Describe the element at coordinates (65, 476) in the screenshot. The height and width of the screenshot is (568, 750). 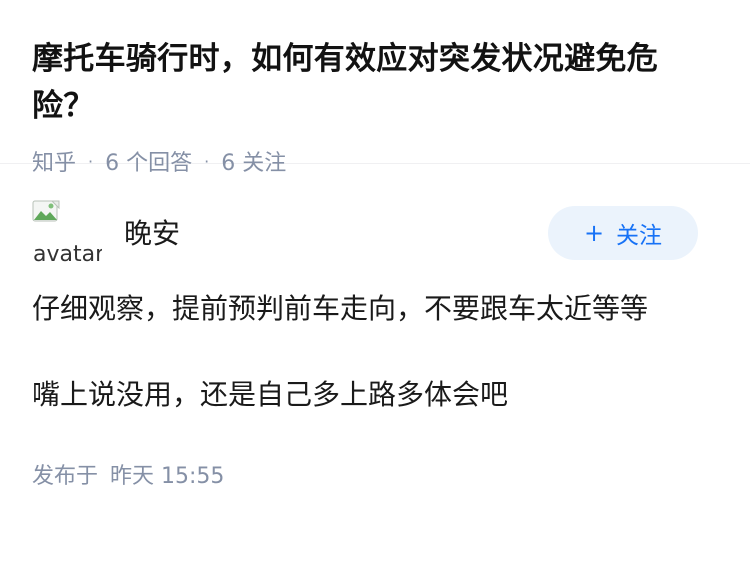
I see `publish-label: 发布于` at that location.